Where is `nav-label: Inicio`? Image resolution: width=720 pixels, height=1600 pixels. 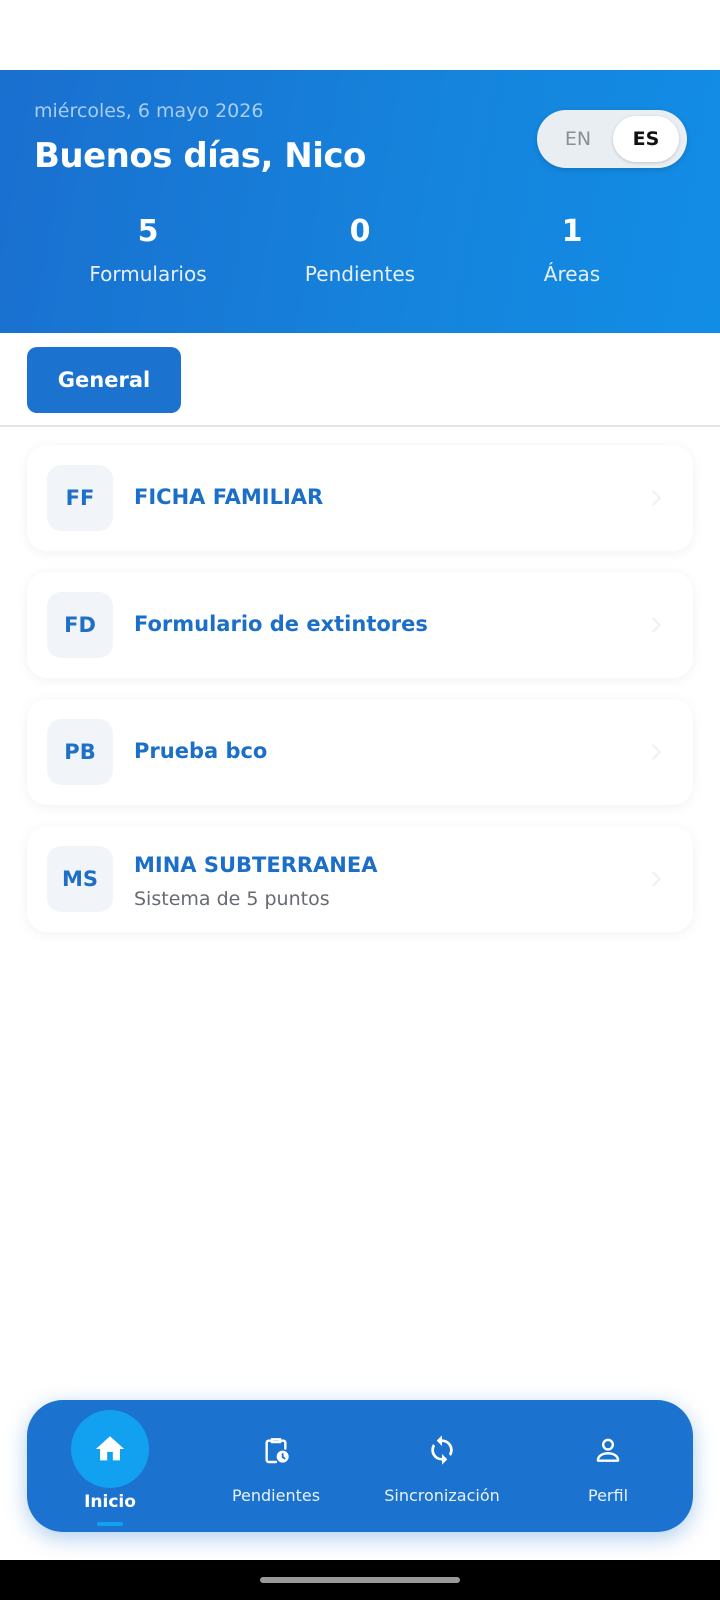 nav-label: Inicio is located at coordinates (110, 1502).